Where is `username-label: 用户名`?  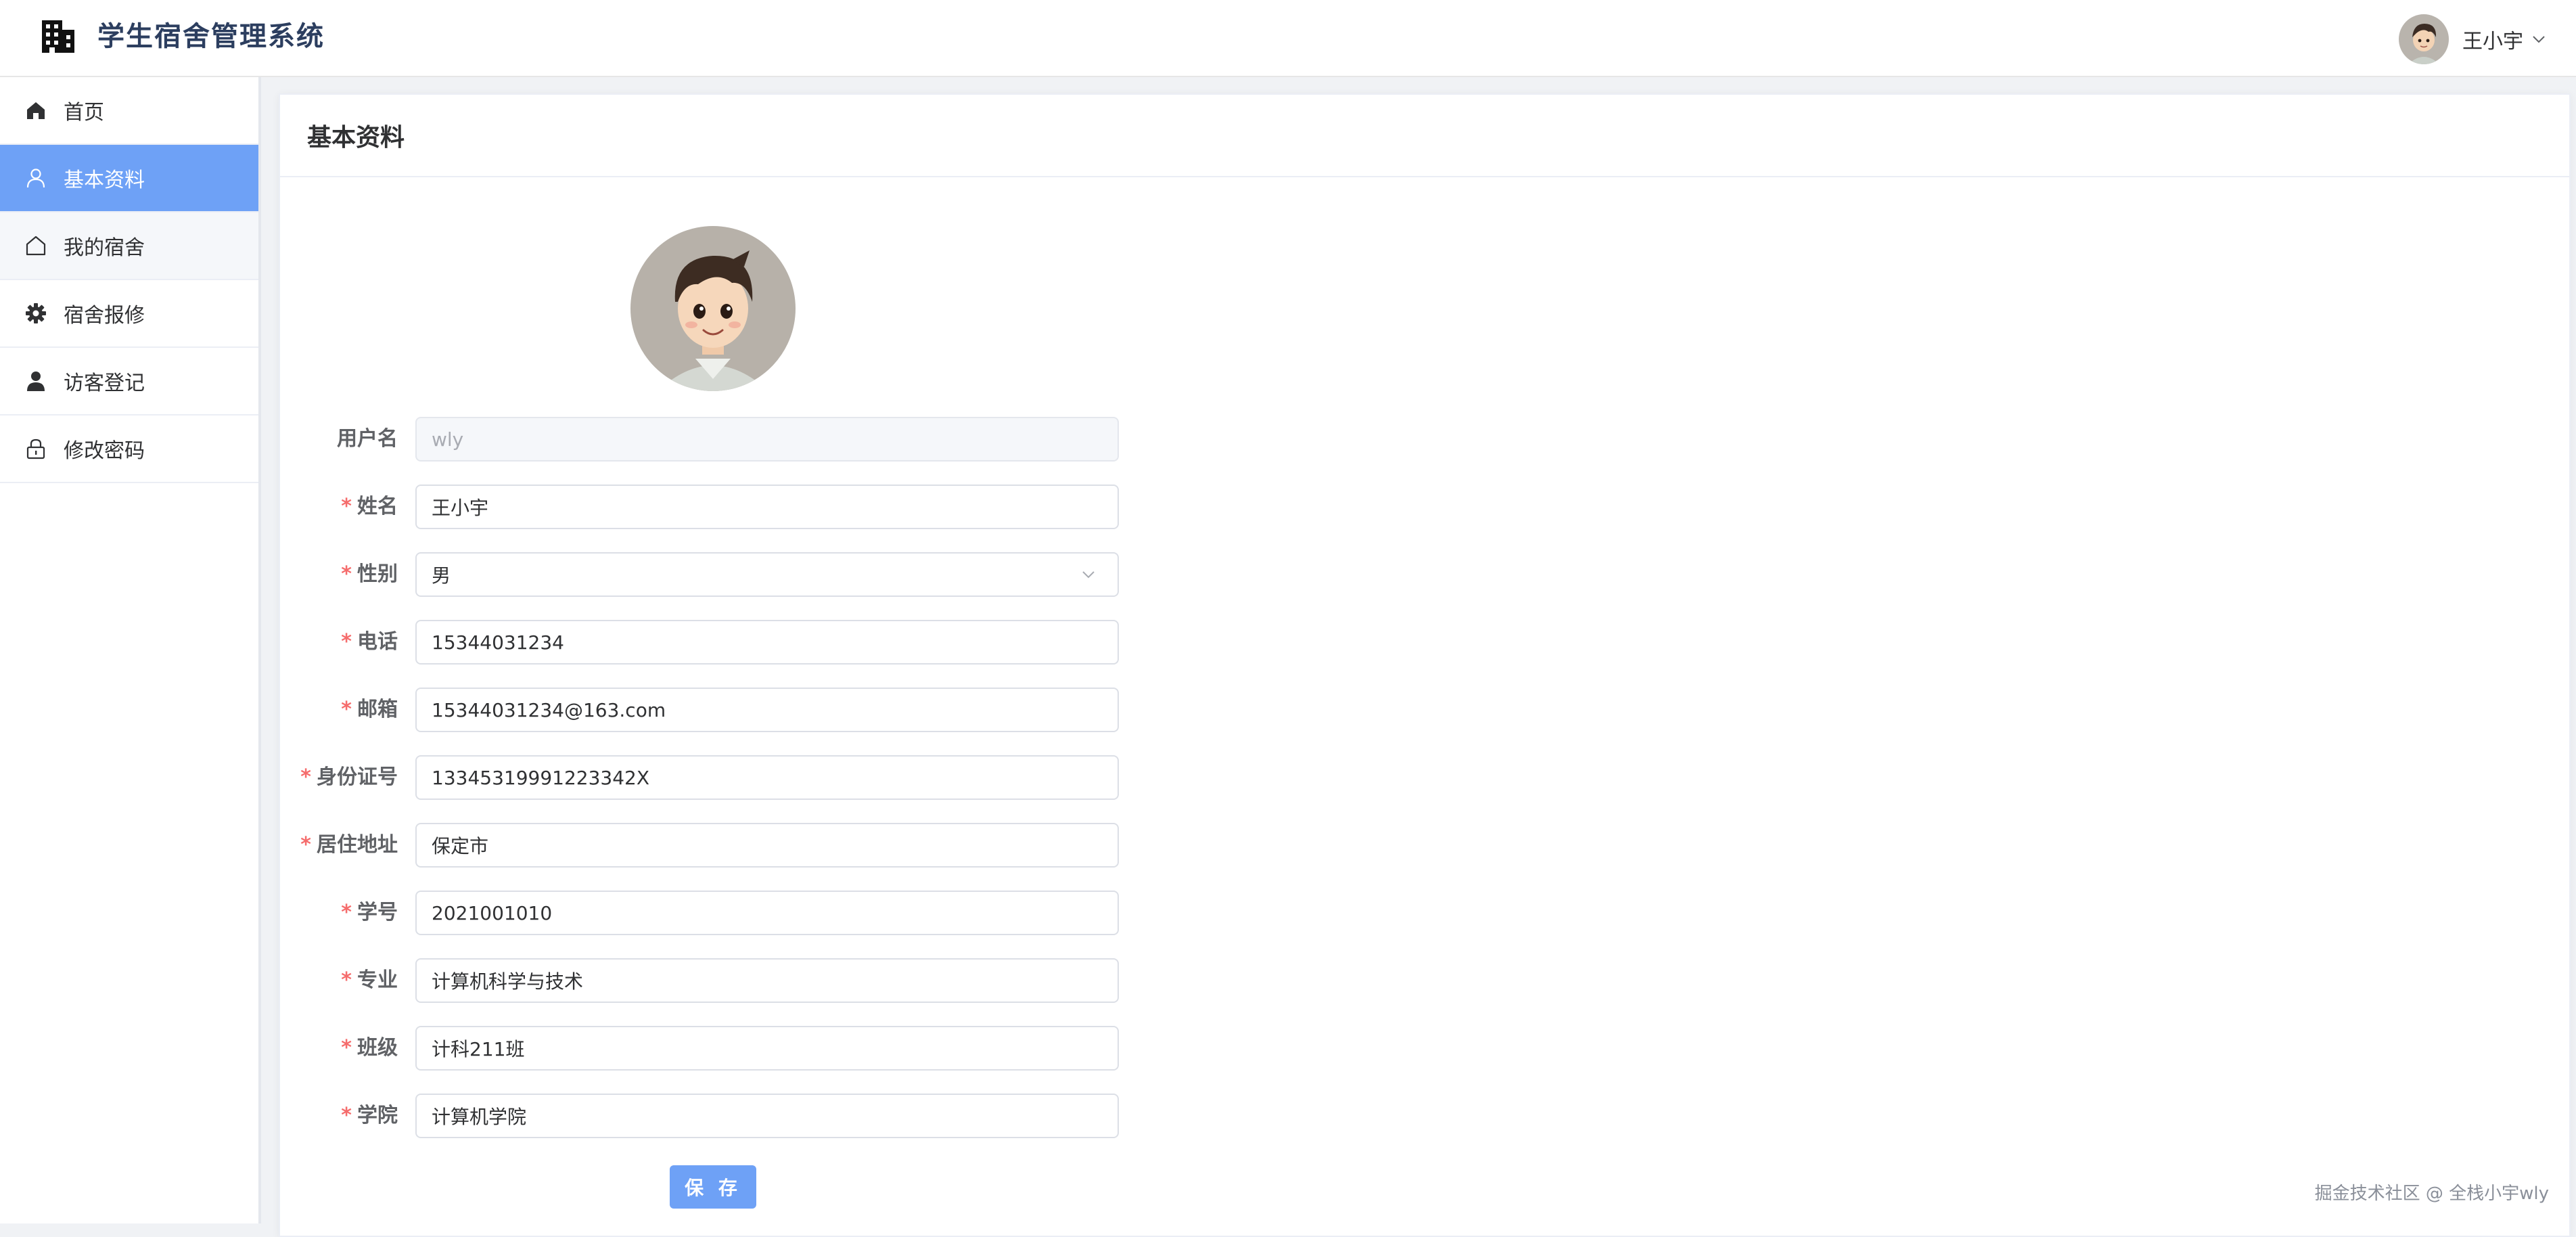
username-label: 用户名 is located at coordinates (367, 439).